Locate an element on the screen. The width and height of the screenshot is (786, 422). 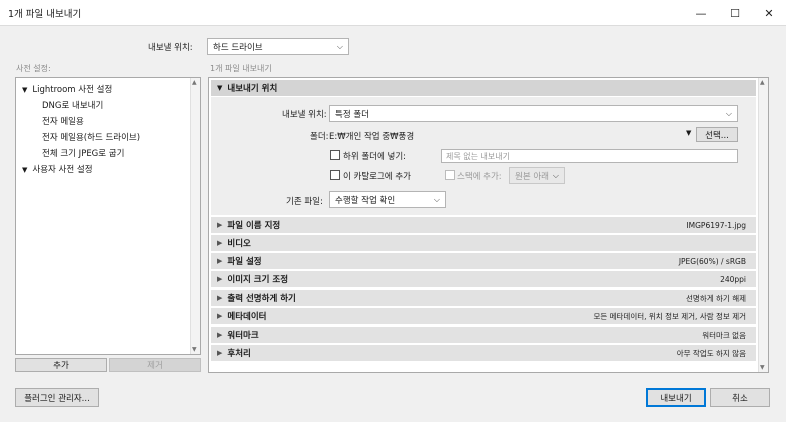
section-metadata: ▶ 메타데이터 모든 메타데이터, 위치 정보 제거, 사람 정보 제거 is located at coordinates (483, 316).